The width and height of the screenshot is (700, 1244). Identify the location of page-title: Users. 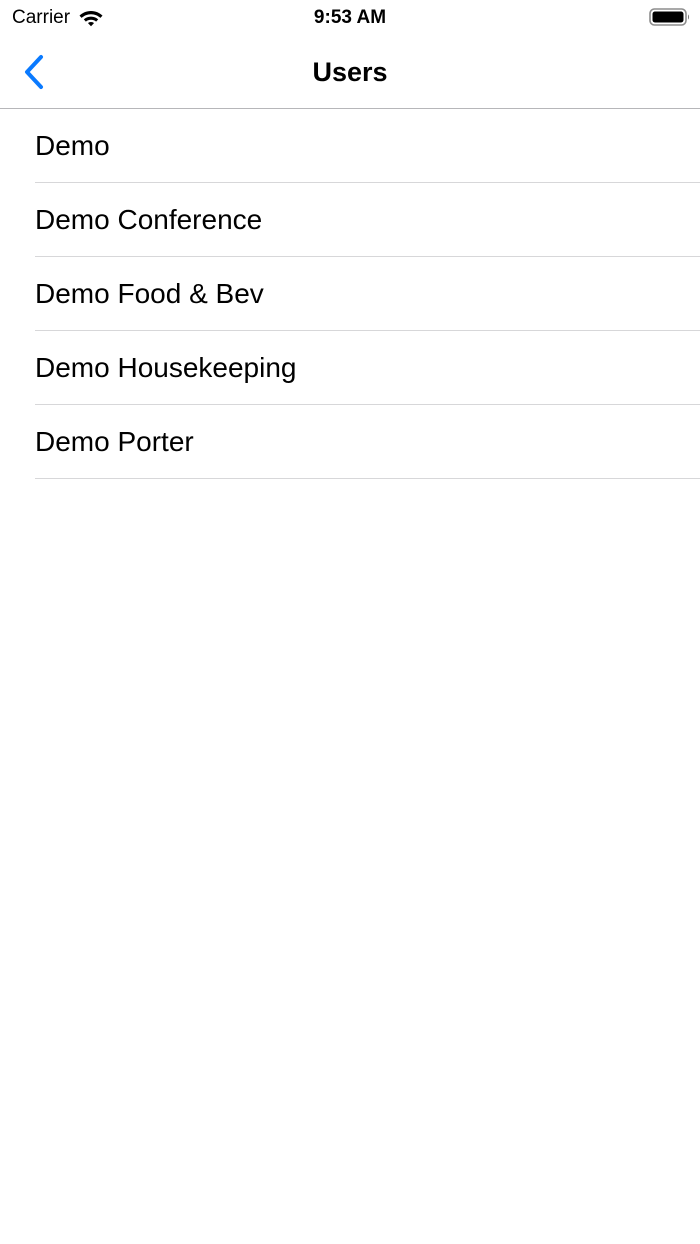
(350, 72).